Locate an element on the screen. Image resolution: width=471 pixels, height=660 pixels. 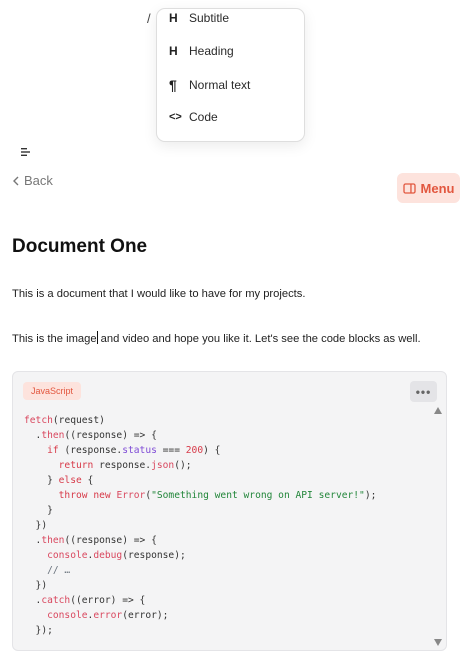
menu-item-label: Normal text is located at coordinates (220, 85).